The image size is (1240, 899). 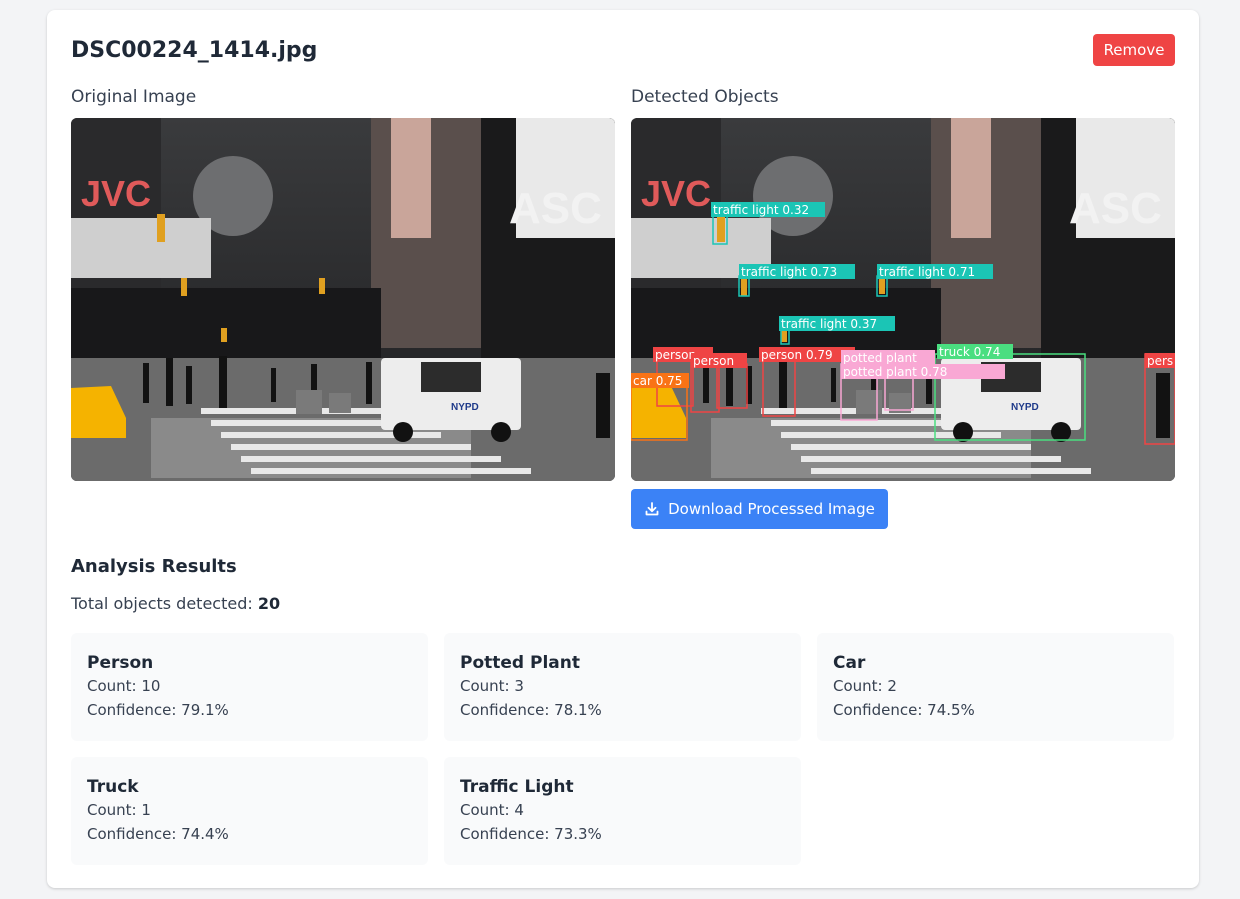 What do you see at coordinates (194, 50) in the screenshot?
I see `file-name-title: DSC00224_1414.jpg` at bounding box center [194, 50].